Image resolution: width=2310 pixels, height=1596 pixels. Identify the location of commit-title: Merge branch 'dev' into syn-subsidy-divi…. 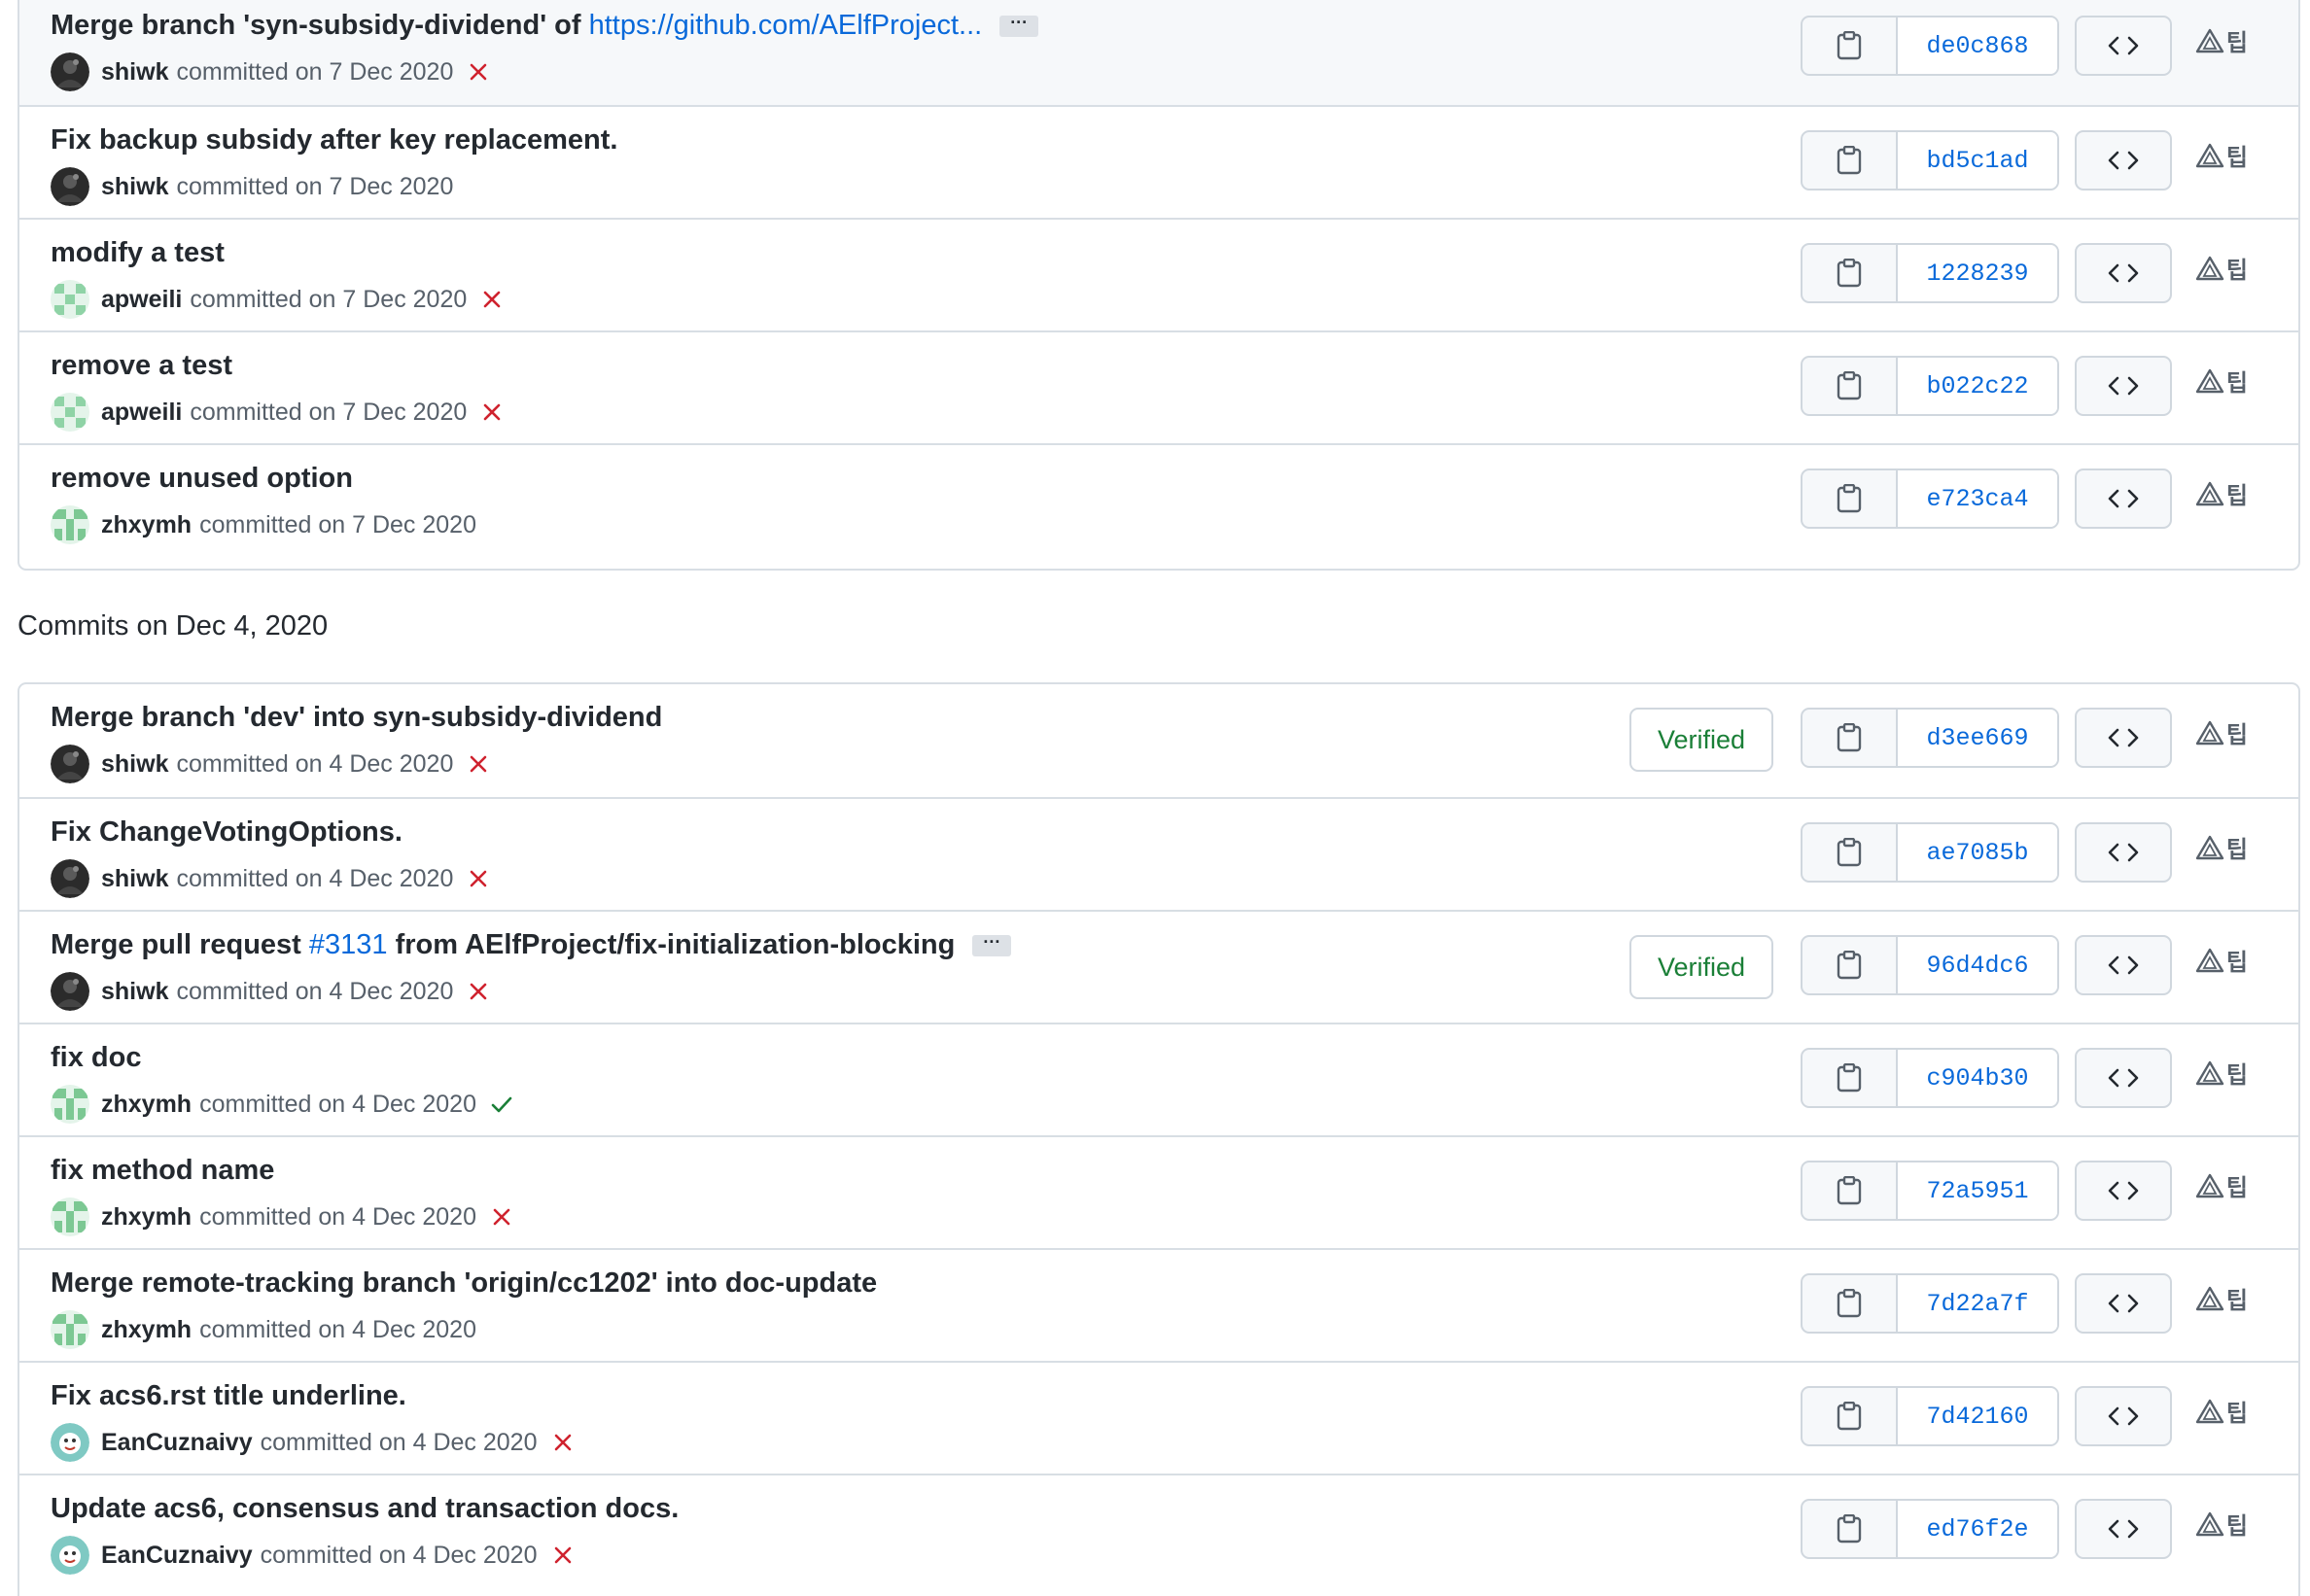
(356, 718).